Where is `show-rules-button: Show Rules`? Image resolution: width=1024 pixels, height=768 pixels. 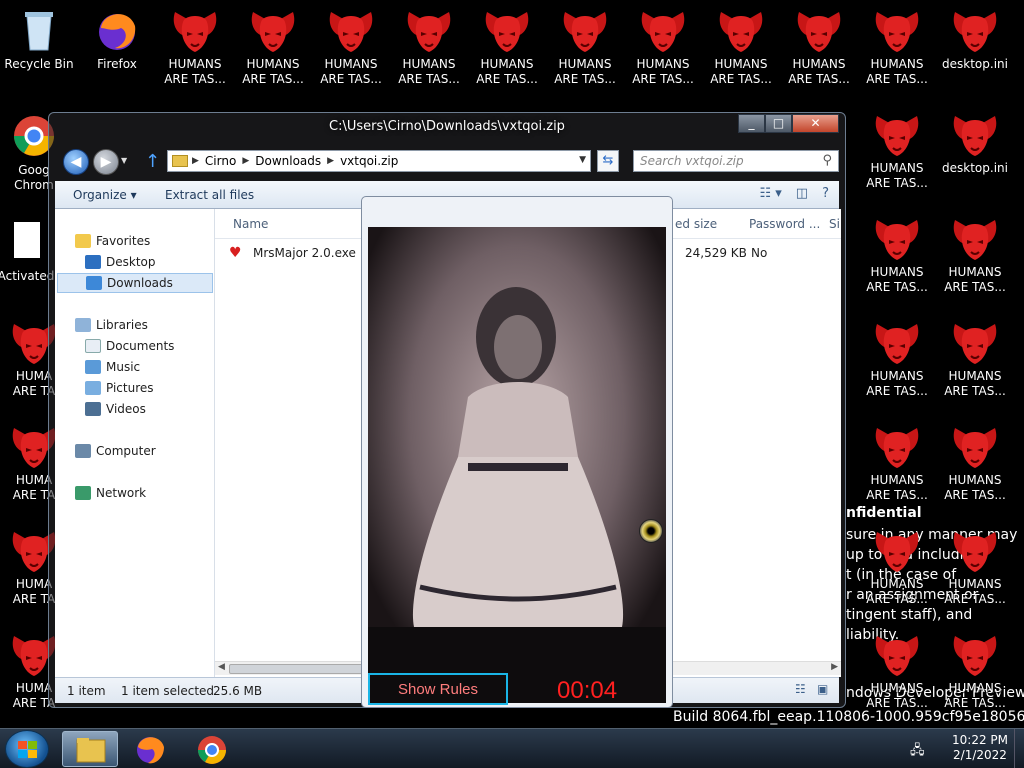 show-rules-button: Show Rules is located at coordinates (438, 689).